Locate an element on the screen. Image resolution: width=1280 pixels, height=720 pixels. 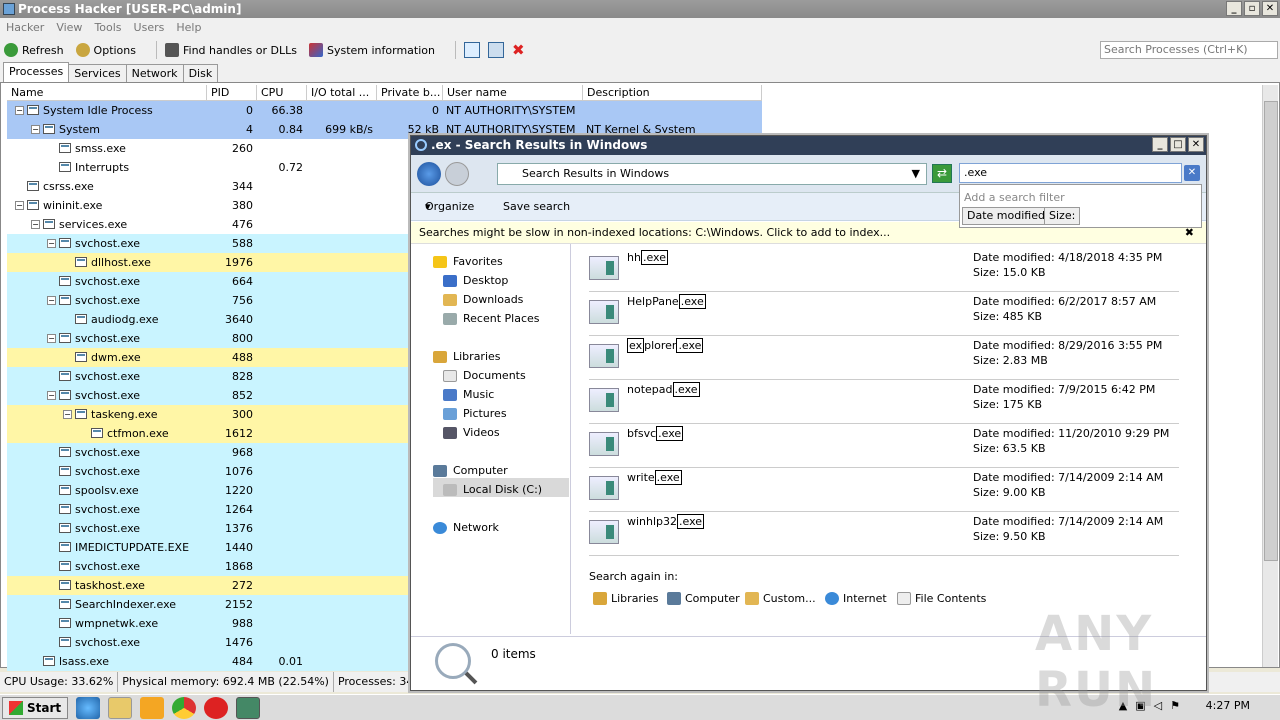
search-again-file-contents: File Contents is located at coordinates (941, 598).